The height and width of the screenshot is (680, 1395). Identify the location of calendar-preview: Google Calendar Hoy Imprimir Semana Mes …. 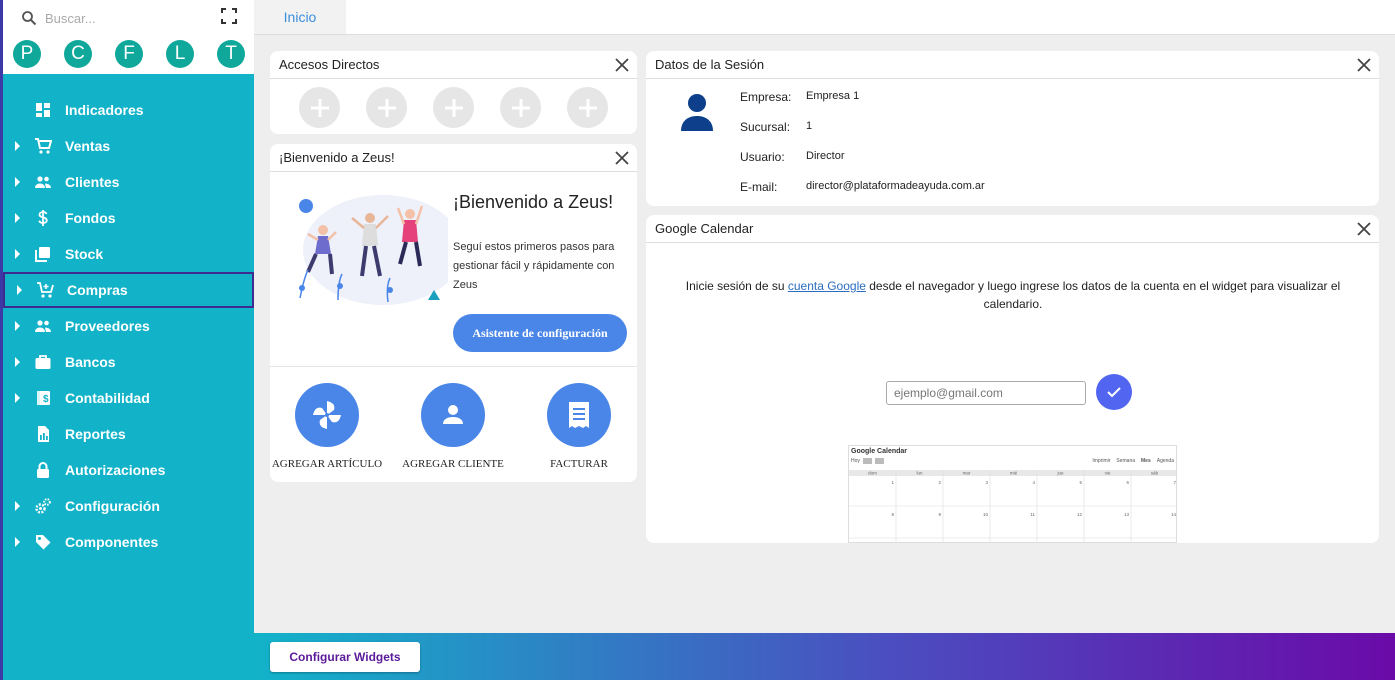
(1012, 494).